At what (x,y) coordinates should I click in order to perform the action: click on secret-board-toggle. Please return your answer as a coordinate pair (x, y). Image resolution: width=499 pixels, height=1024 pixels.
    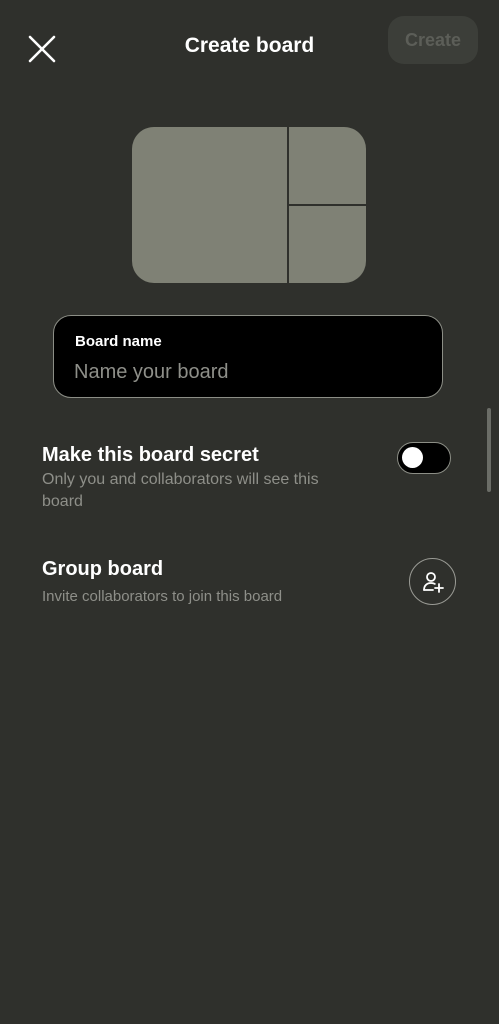
    Looking at the image, I should click on (424, 458).